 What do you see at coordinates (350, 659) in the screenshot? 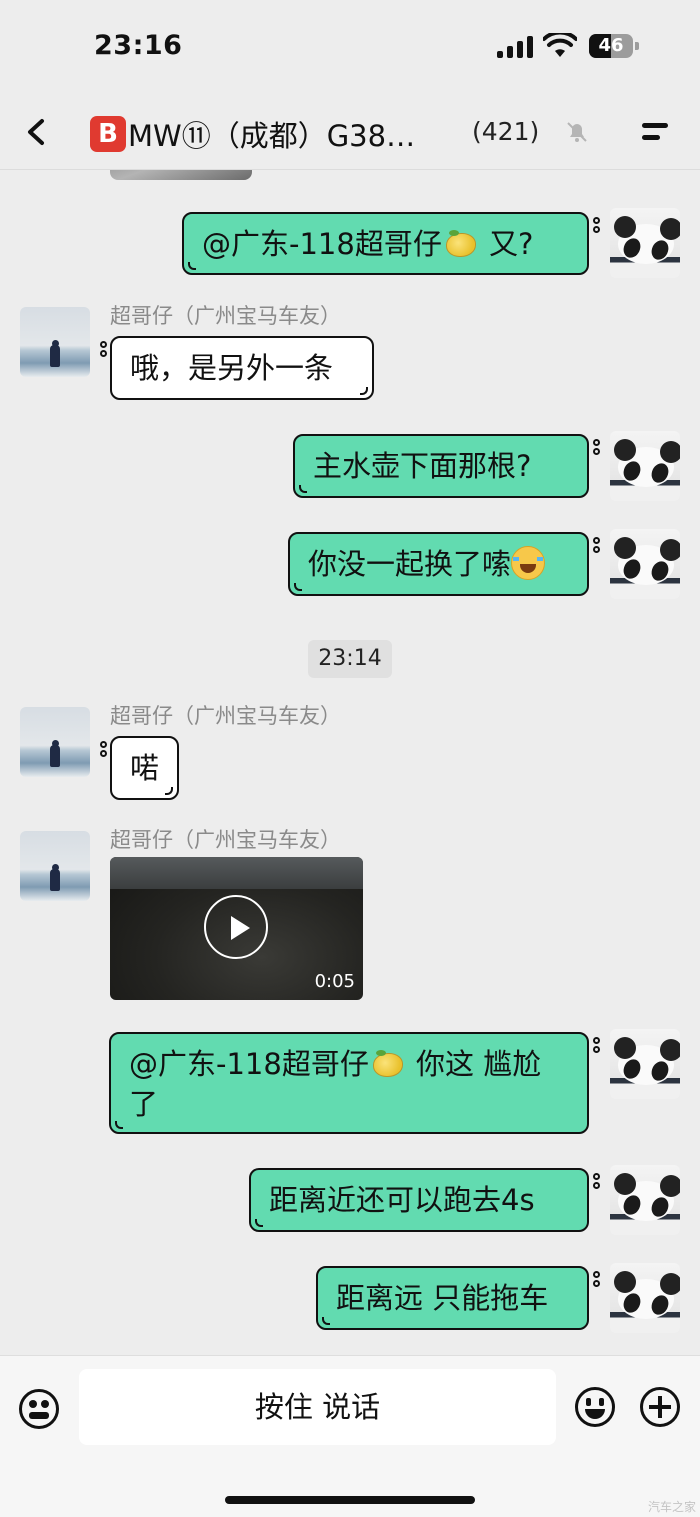
I see `timestamp: 23:14` at bounding box center [350, 659].